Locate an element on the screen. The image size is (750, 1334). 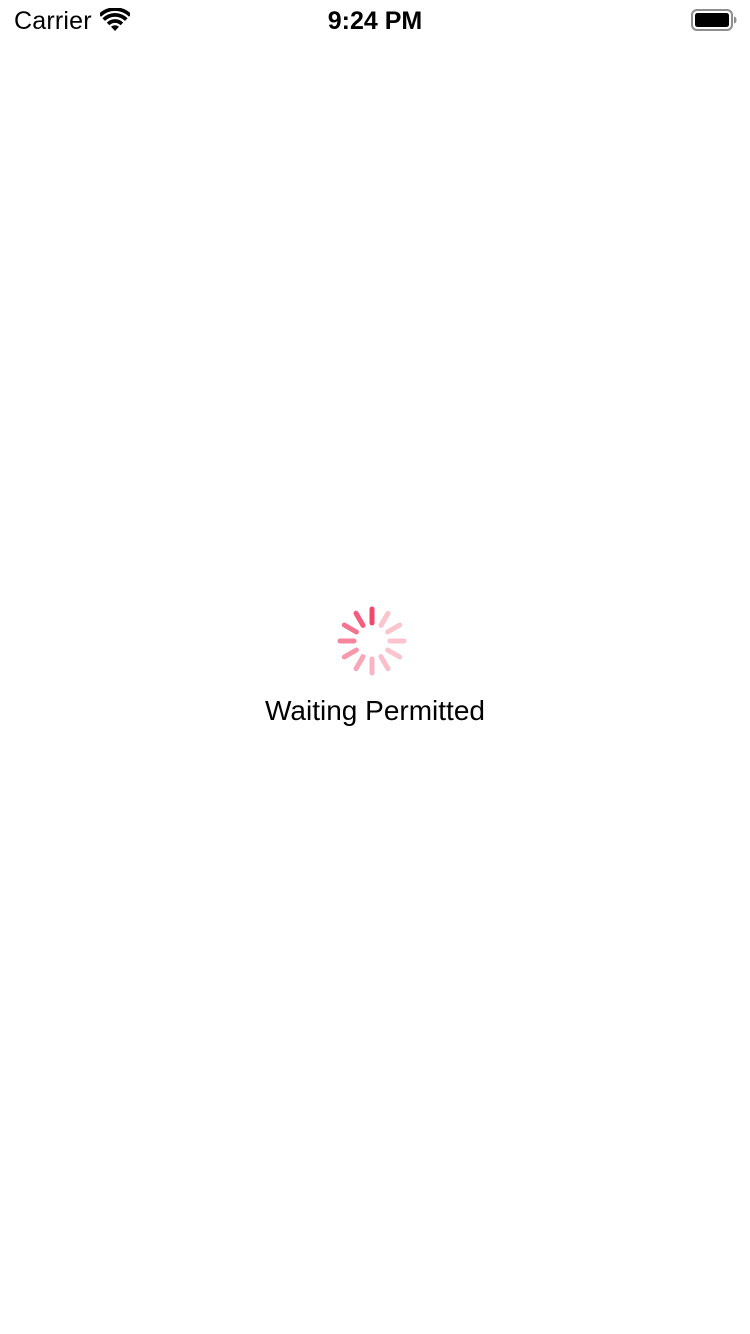
status-bar: Carrier 9:24 PM is located at coordinates (375, 20).